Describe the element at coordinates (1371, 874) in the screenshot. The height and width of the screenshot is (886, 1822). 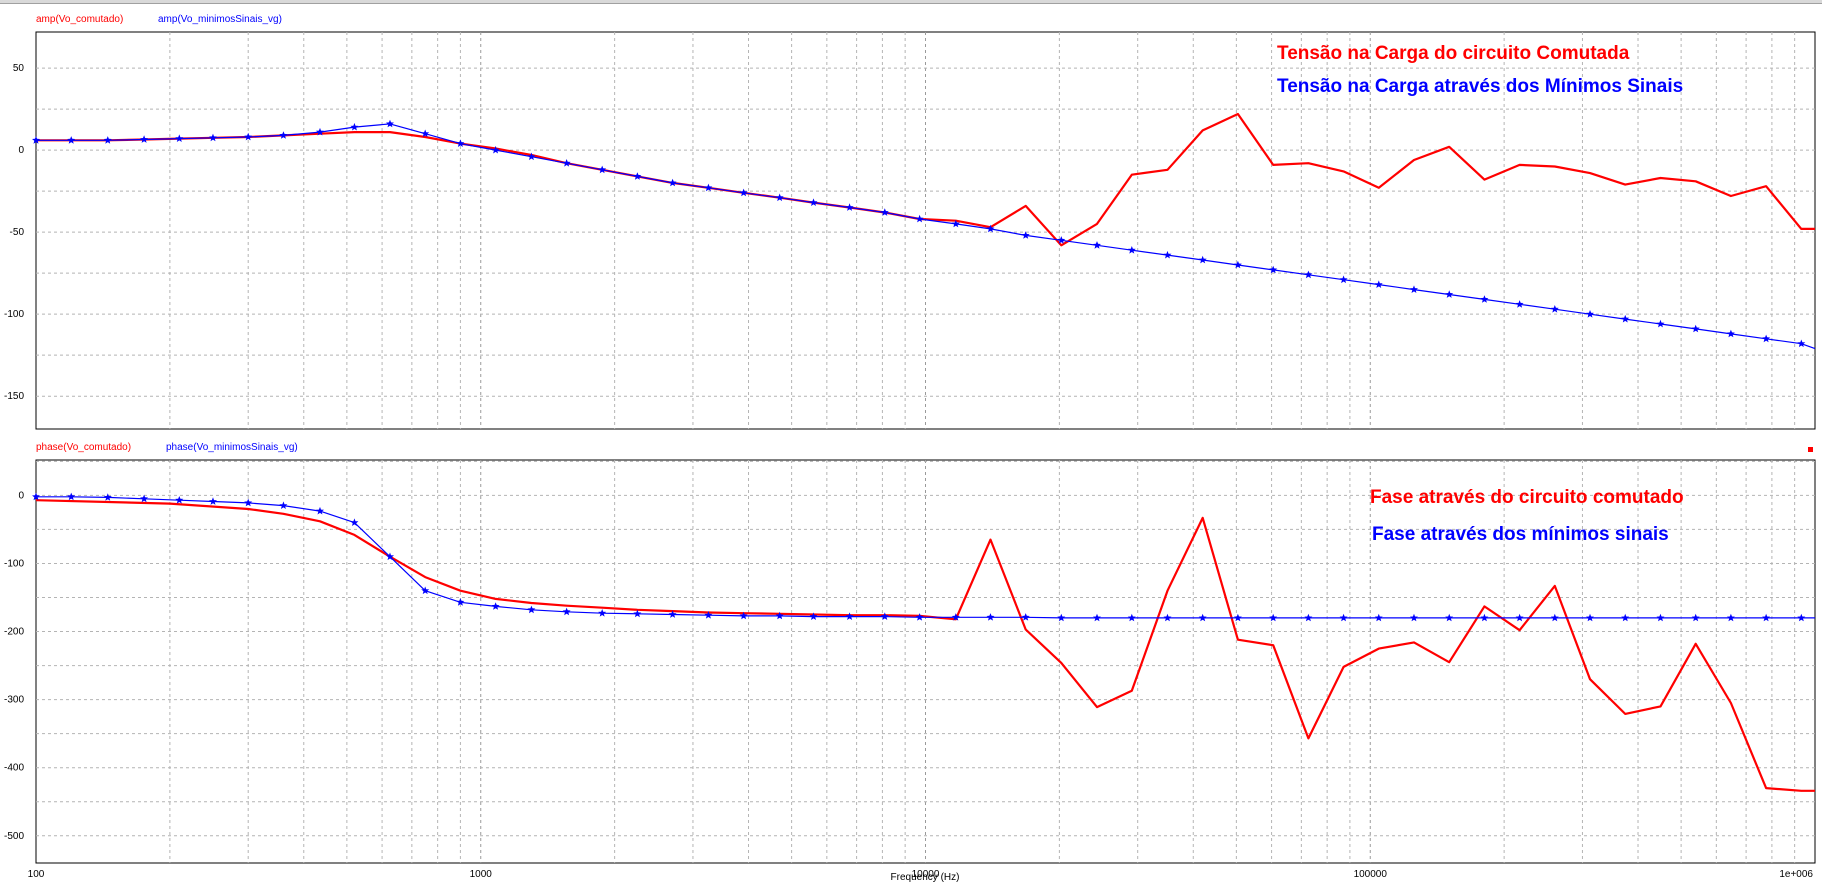
I see `x-tick-label: 100000` at that location.